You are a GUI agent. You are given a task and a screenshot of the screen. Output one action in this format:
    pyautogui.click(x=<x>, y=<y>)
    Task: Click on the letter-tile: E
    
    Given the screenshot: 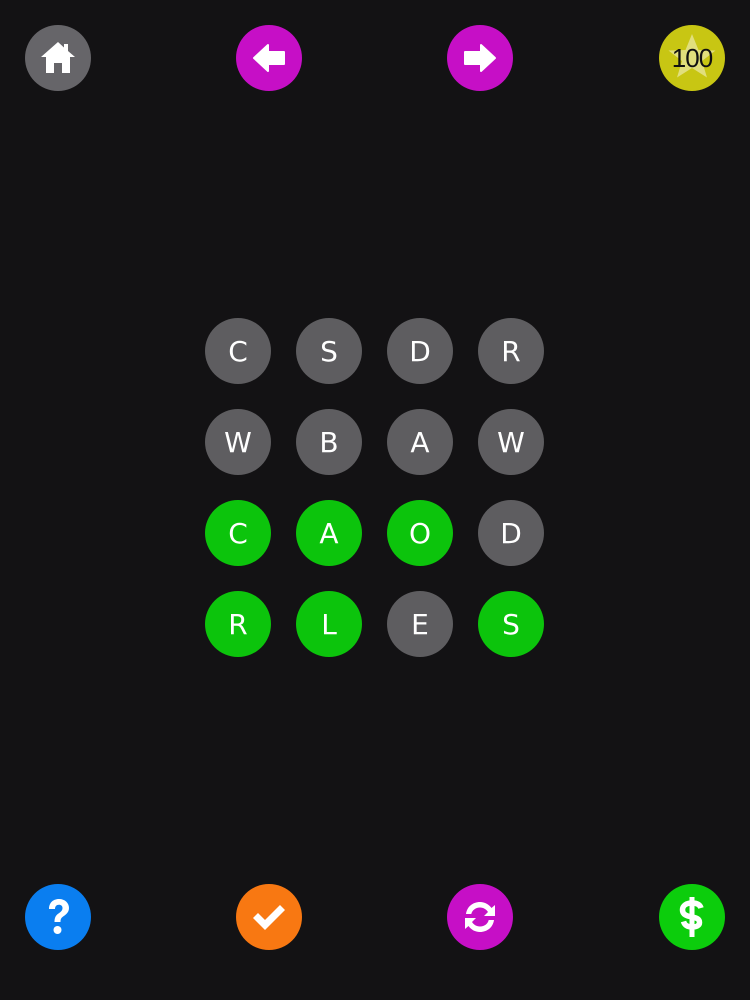 What is the action you would take?
    pyautogui.click(x=420, y=624)
    